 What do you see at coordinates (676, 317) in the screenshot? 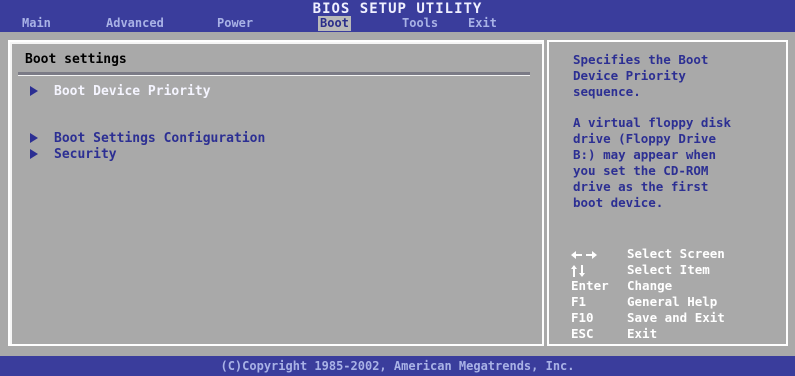
I see `key-action: Save and Exit` at bounding box center [676, 317].